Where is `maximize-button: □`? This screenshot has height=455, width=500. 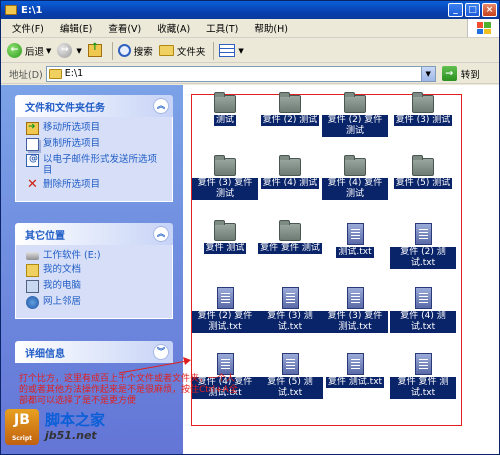
maximize-button: □ is located at coordinates (472, 10).